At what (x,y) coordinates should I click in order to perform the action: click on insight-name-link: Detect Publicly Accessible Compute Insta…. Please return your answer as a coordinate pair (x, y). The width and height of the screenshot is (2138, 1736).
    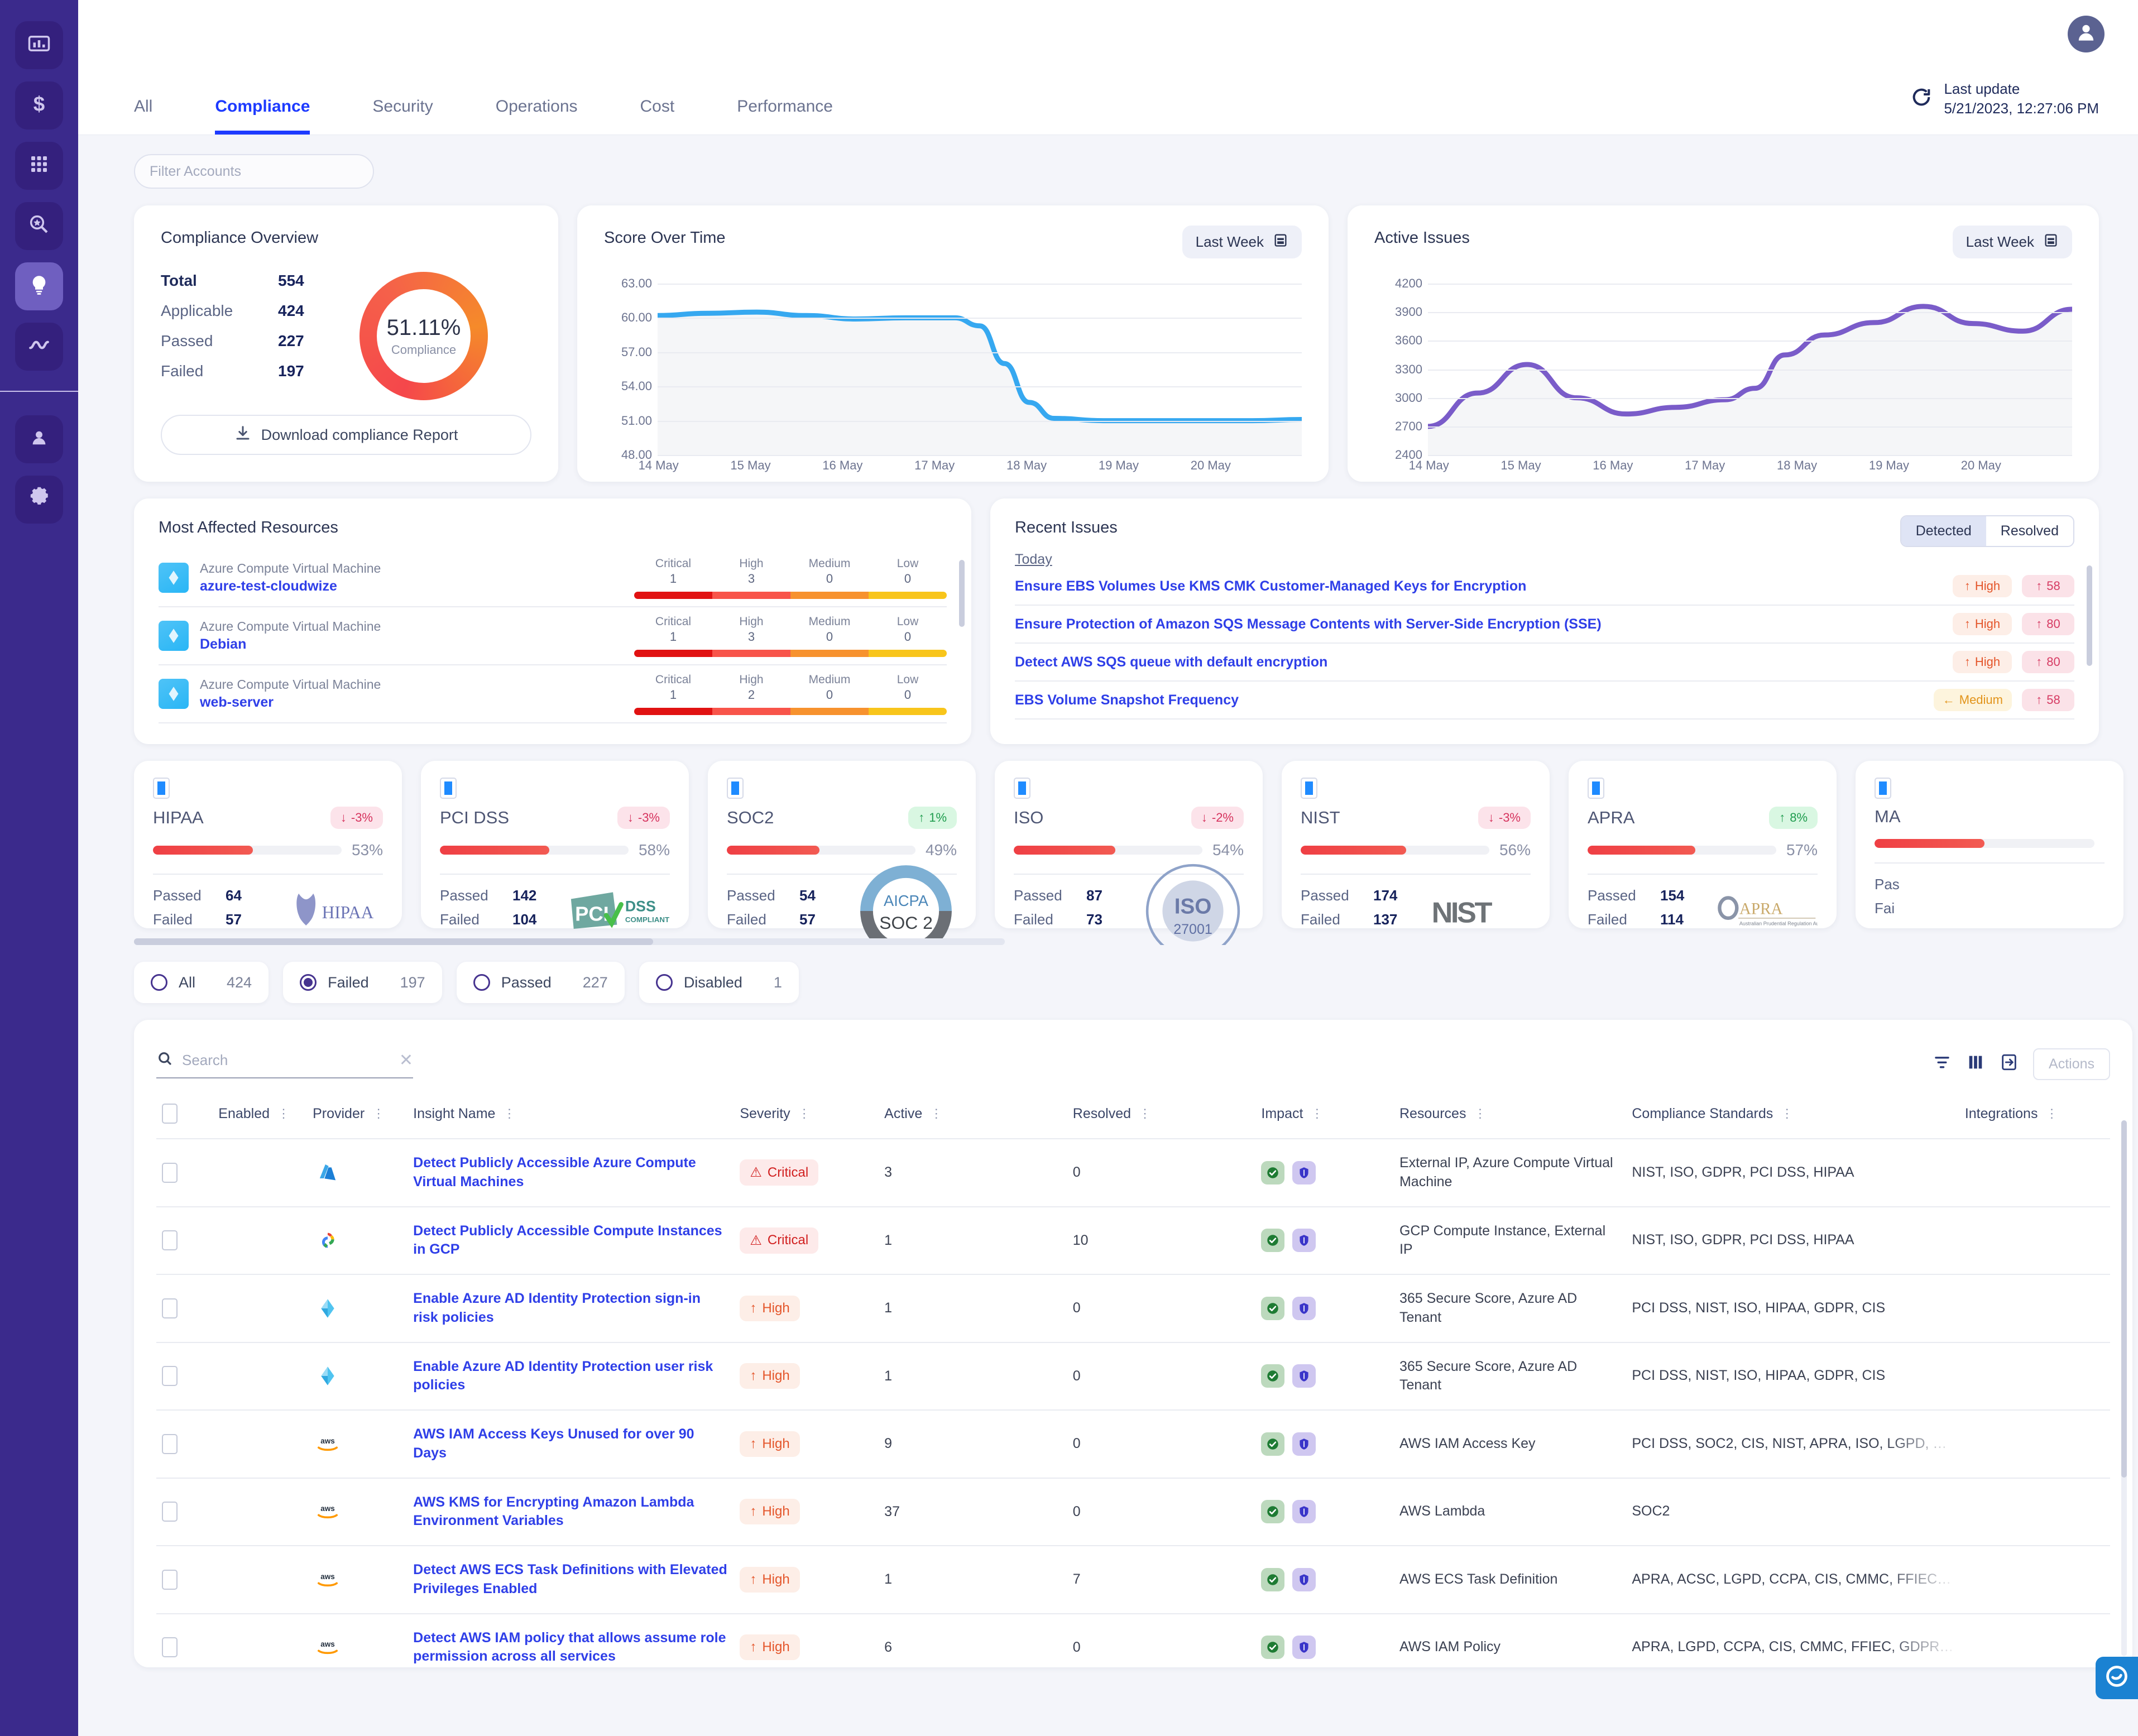
    Looking at the image, I should click on (567, 1240).